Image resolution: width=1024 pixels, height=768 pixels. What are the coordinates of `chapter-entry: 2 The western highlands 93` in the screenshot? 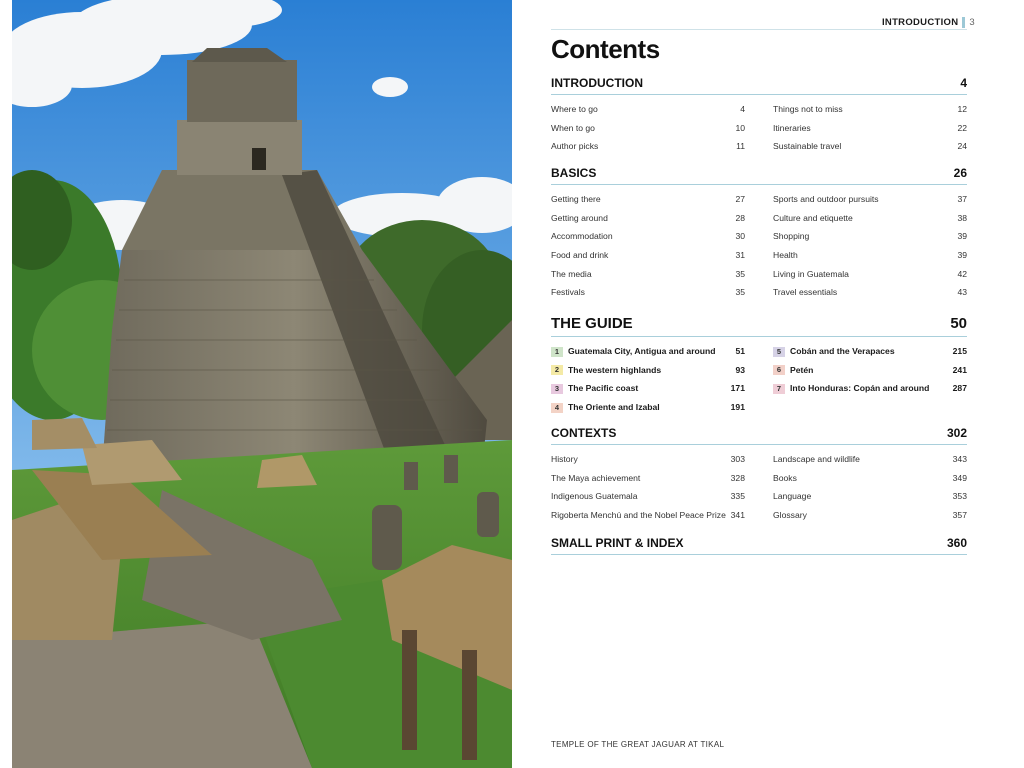 It's located at (648, 370).